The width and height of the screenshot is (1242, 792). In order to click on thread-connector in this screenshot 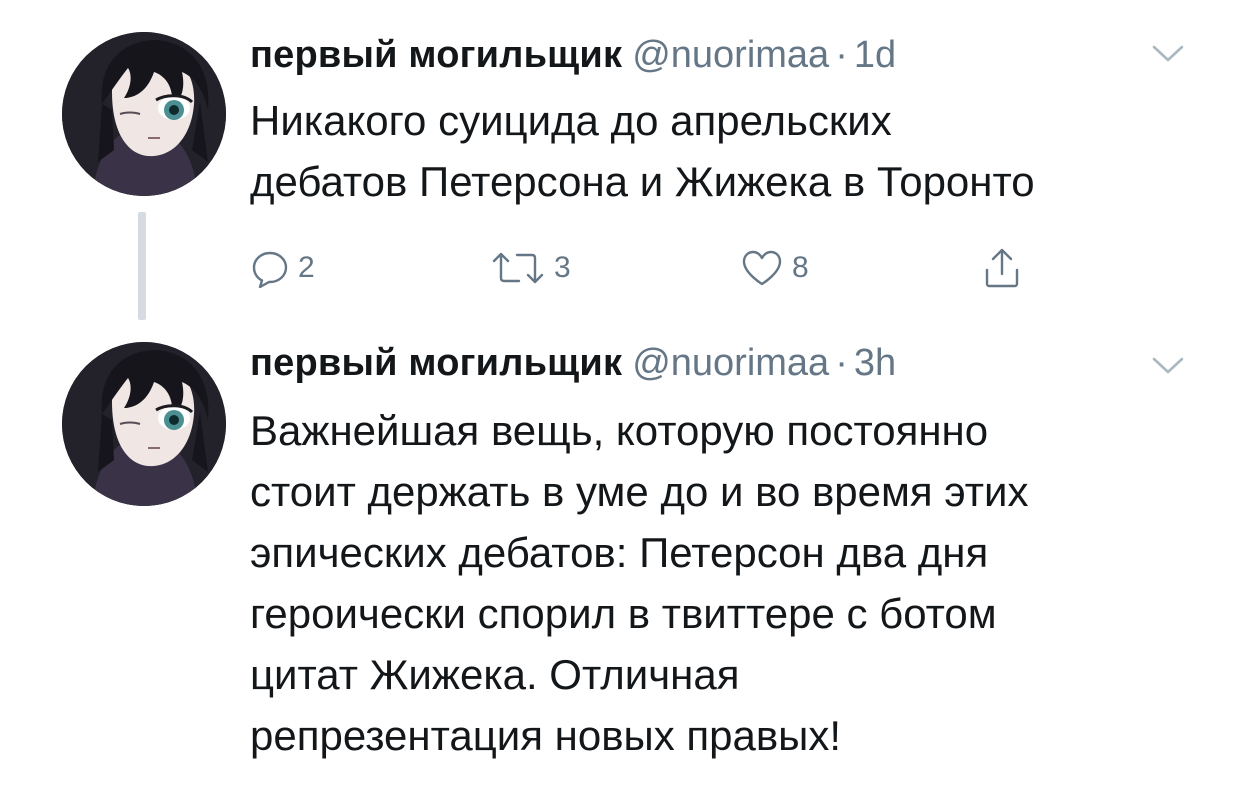, I will do `click(142, 266)`.